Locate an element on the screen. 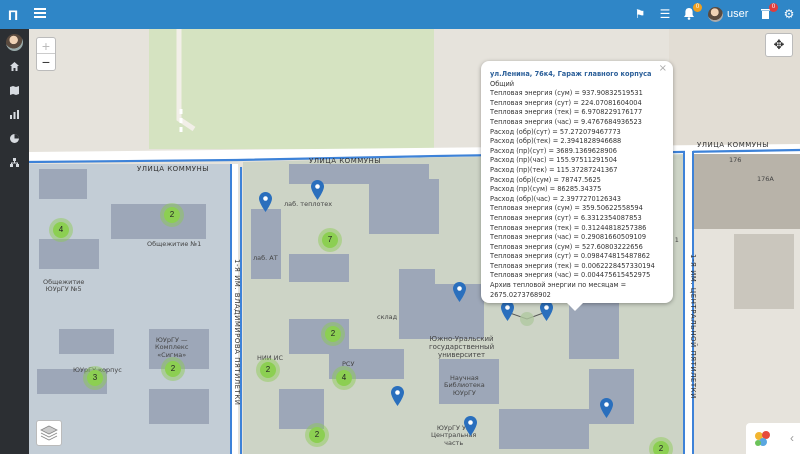  corner-panel: ‹ is located at coordinates (773, 438).